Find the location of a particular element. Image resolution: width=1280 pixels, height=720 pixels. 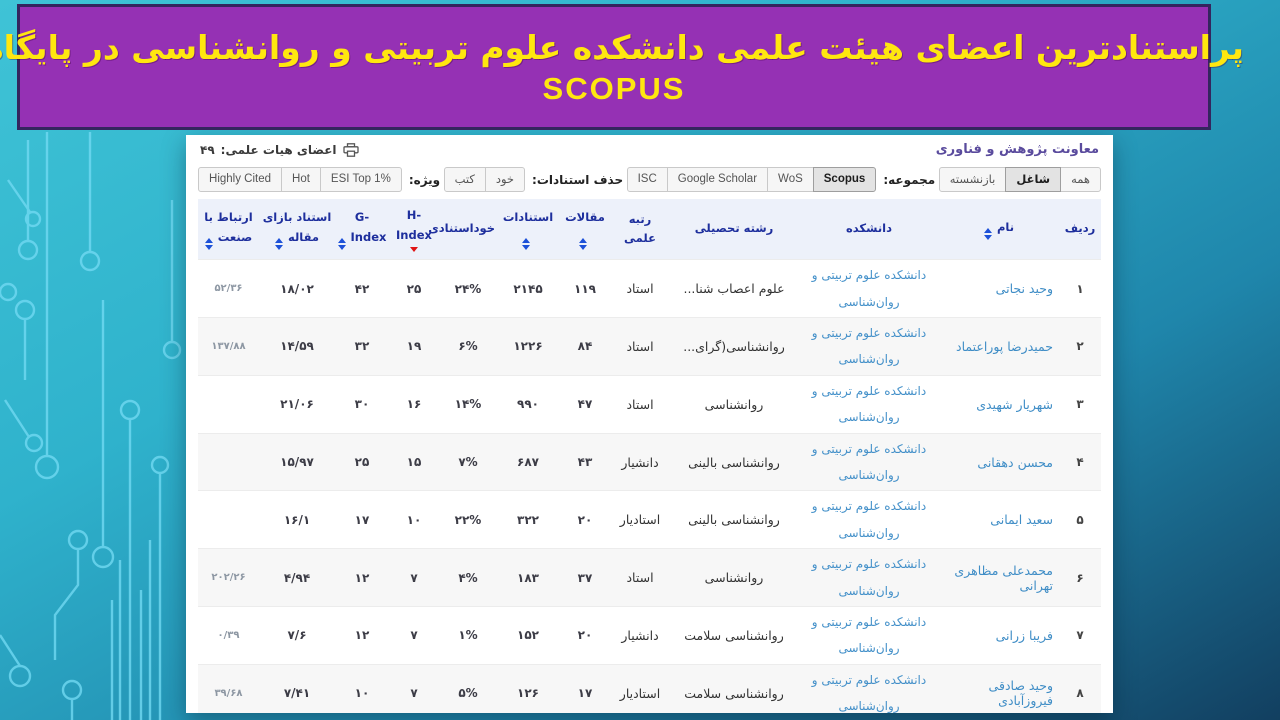

cell-papers: ۴۳ is located at coordinates (585, 461).